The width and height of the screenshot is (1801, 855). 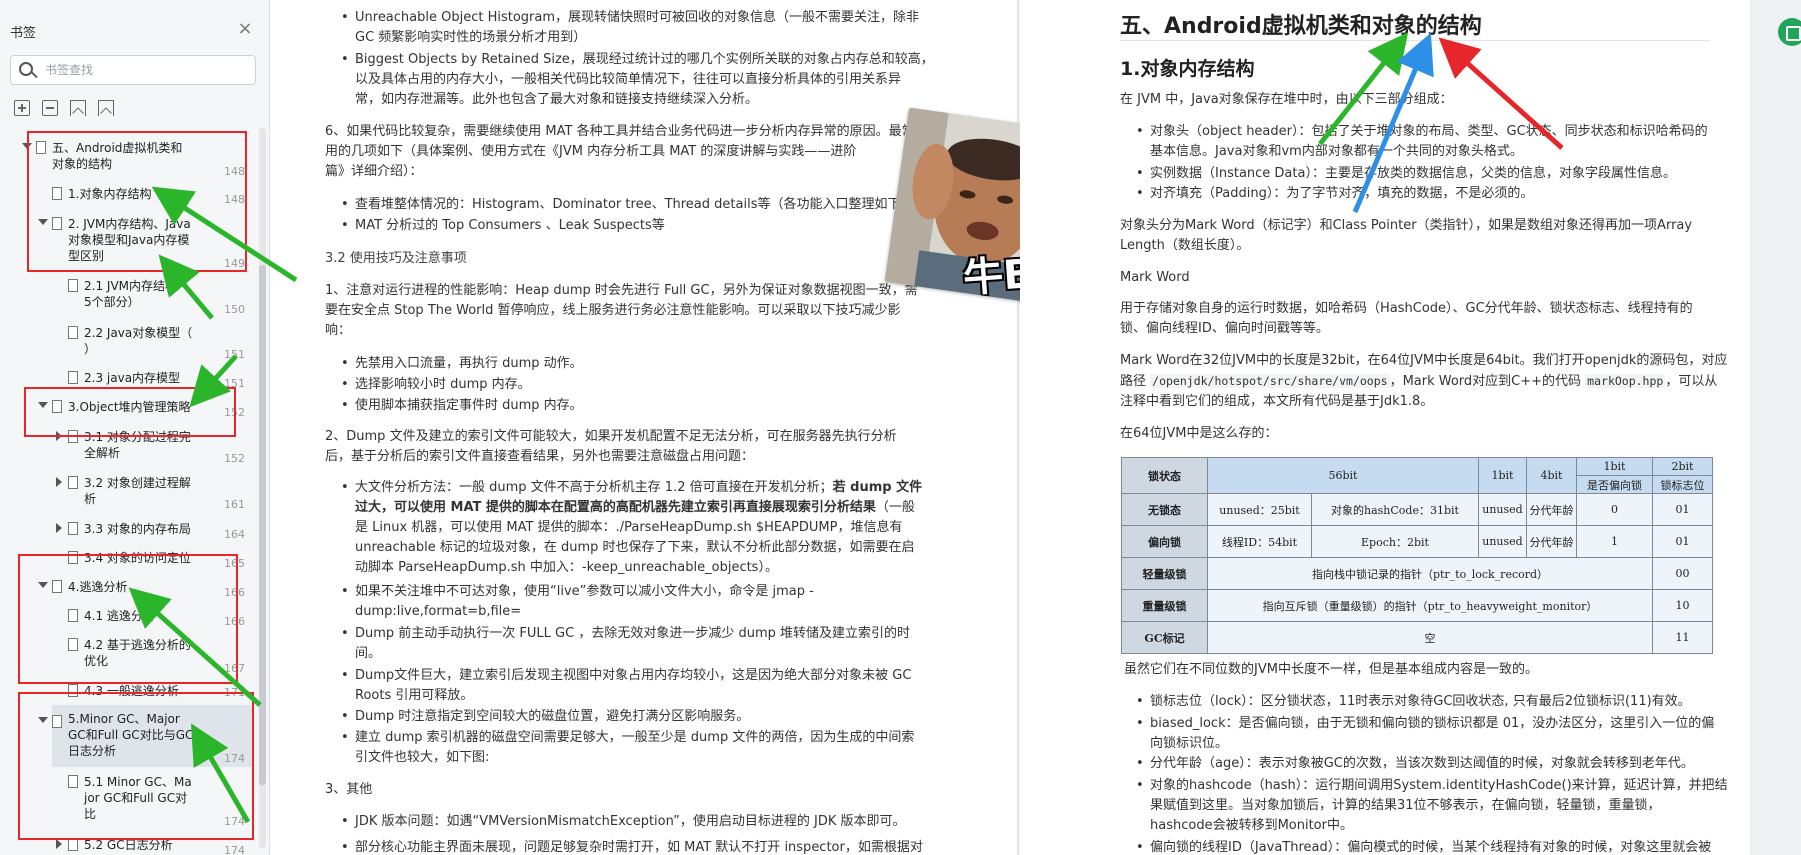 What do you see at coordinates (50, 108) in the screenshot?
I see `collapse-all-icon` at bounding box center [50, 108].